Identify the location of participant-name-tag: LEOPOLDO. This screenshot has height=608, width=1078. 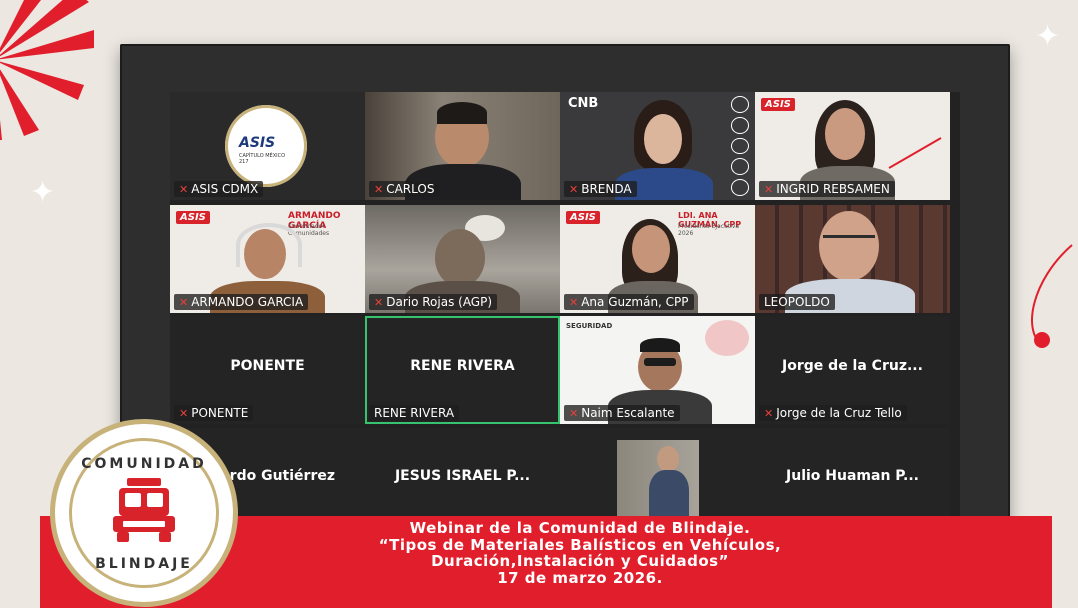
(797, 302).